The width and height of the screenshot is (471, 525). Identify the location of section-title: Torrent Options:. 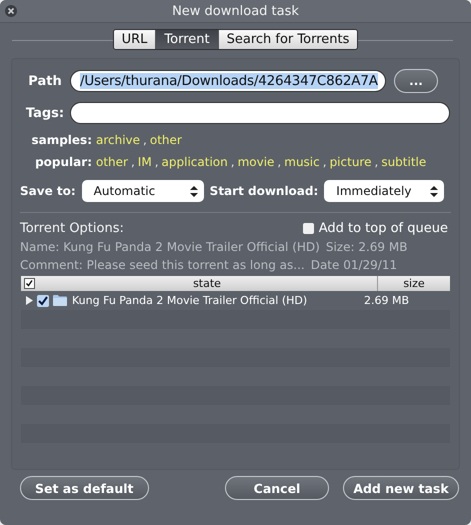
(72, 228).